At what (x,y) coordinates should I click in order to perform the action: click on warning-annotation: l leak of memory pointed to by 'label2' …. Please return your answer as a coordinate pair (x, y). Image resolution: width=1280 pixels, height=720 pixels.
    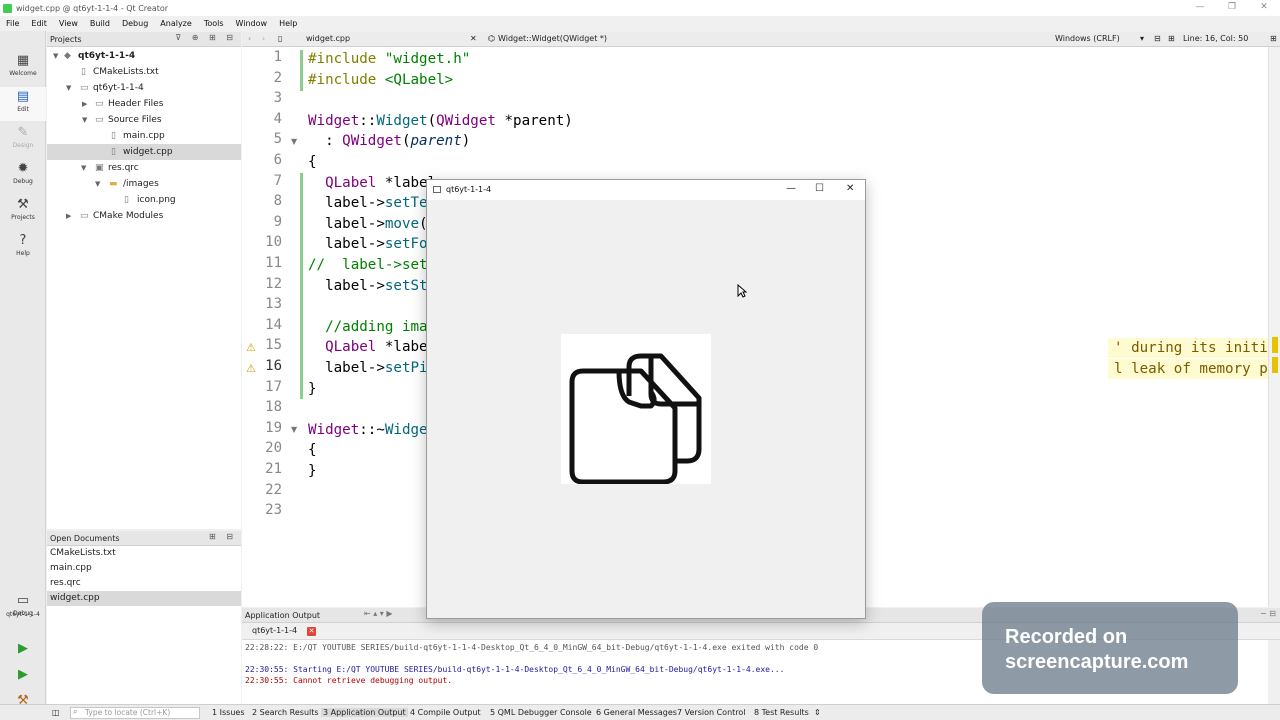
    Looking at the image, I should click on (1188, 369).